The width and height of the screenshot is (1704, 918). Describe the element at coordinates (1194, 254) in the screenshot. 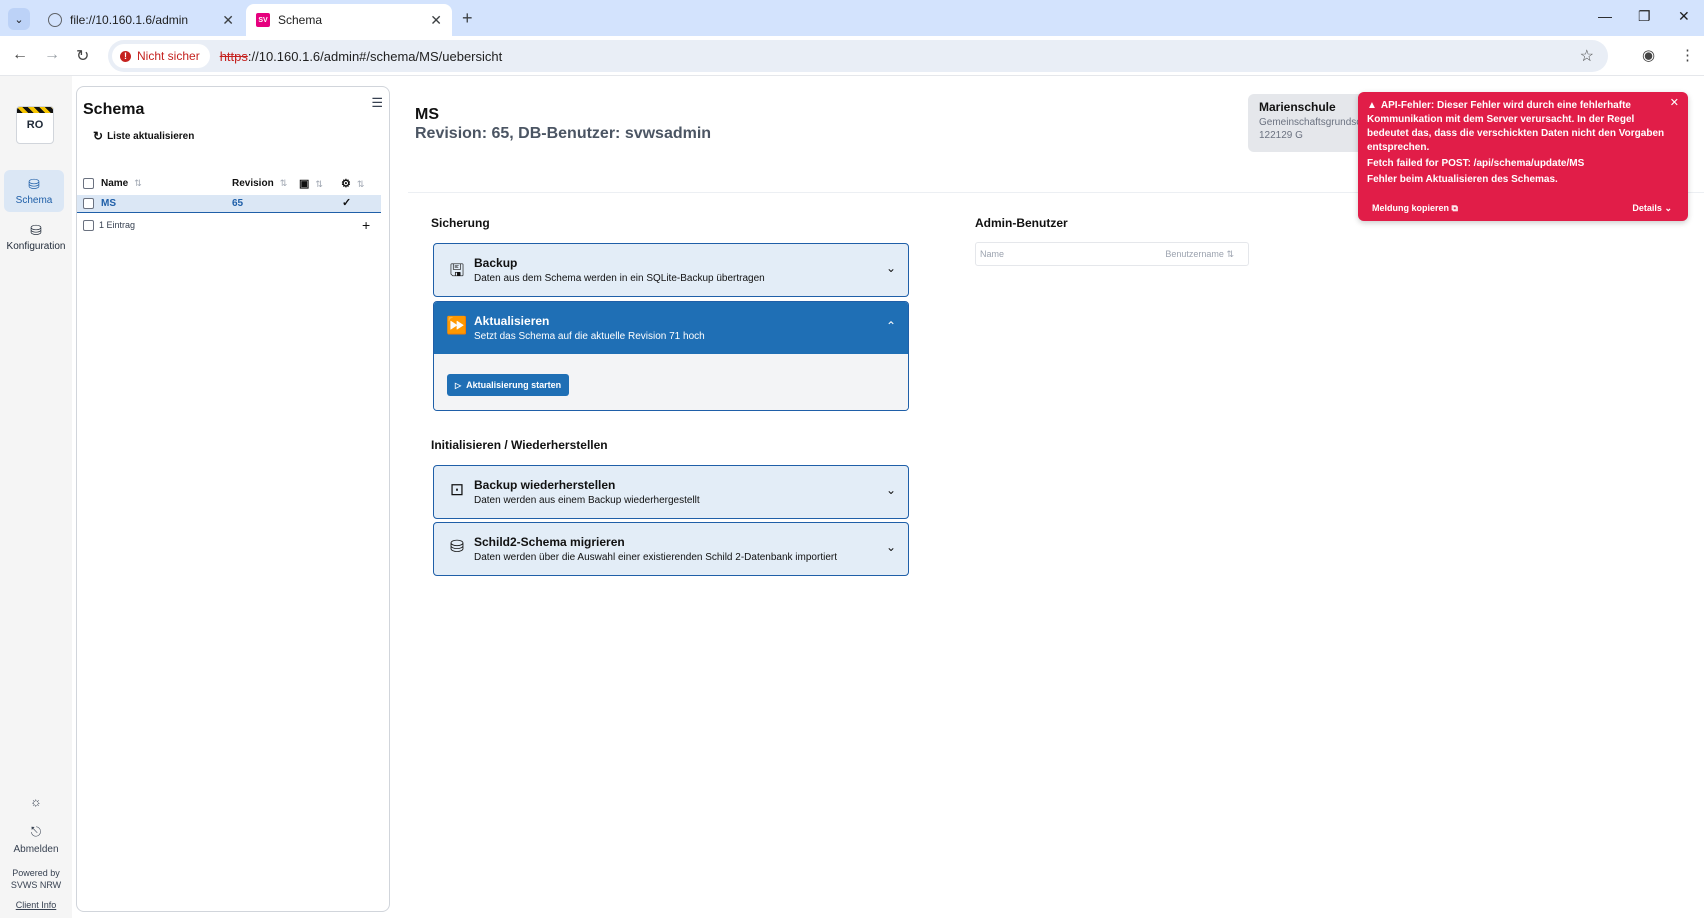

I see `column-username-label: Benutzername` at that location.